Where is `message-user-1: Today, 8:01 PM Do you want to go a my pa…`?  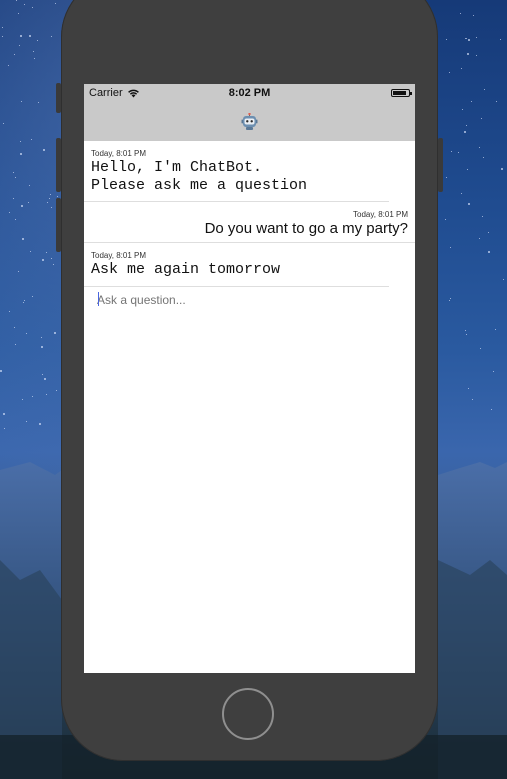
message-user-1: Today, 8:01 PM Do you want to go a my pa… is located at coordinates (249, 224).